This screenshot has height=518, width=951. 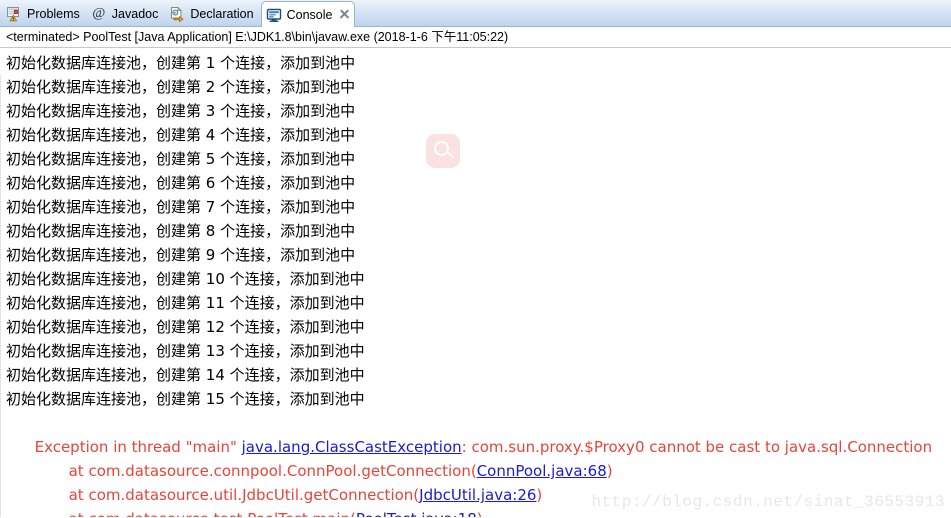 What do you see at coordinates (222, 14) in the screenshot?
I see `tab-declaration-label: Declaration` at bounding box center [222, 14].